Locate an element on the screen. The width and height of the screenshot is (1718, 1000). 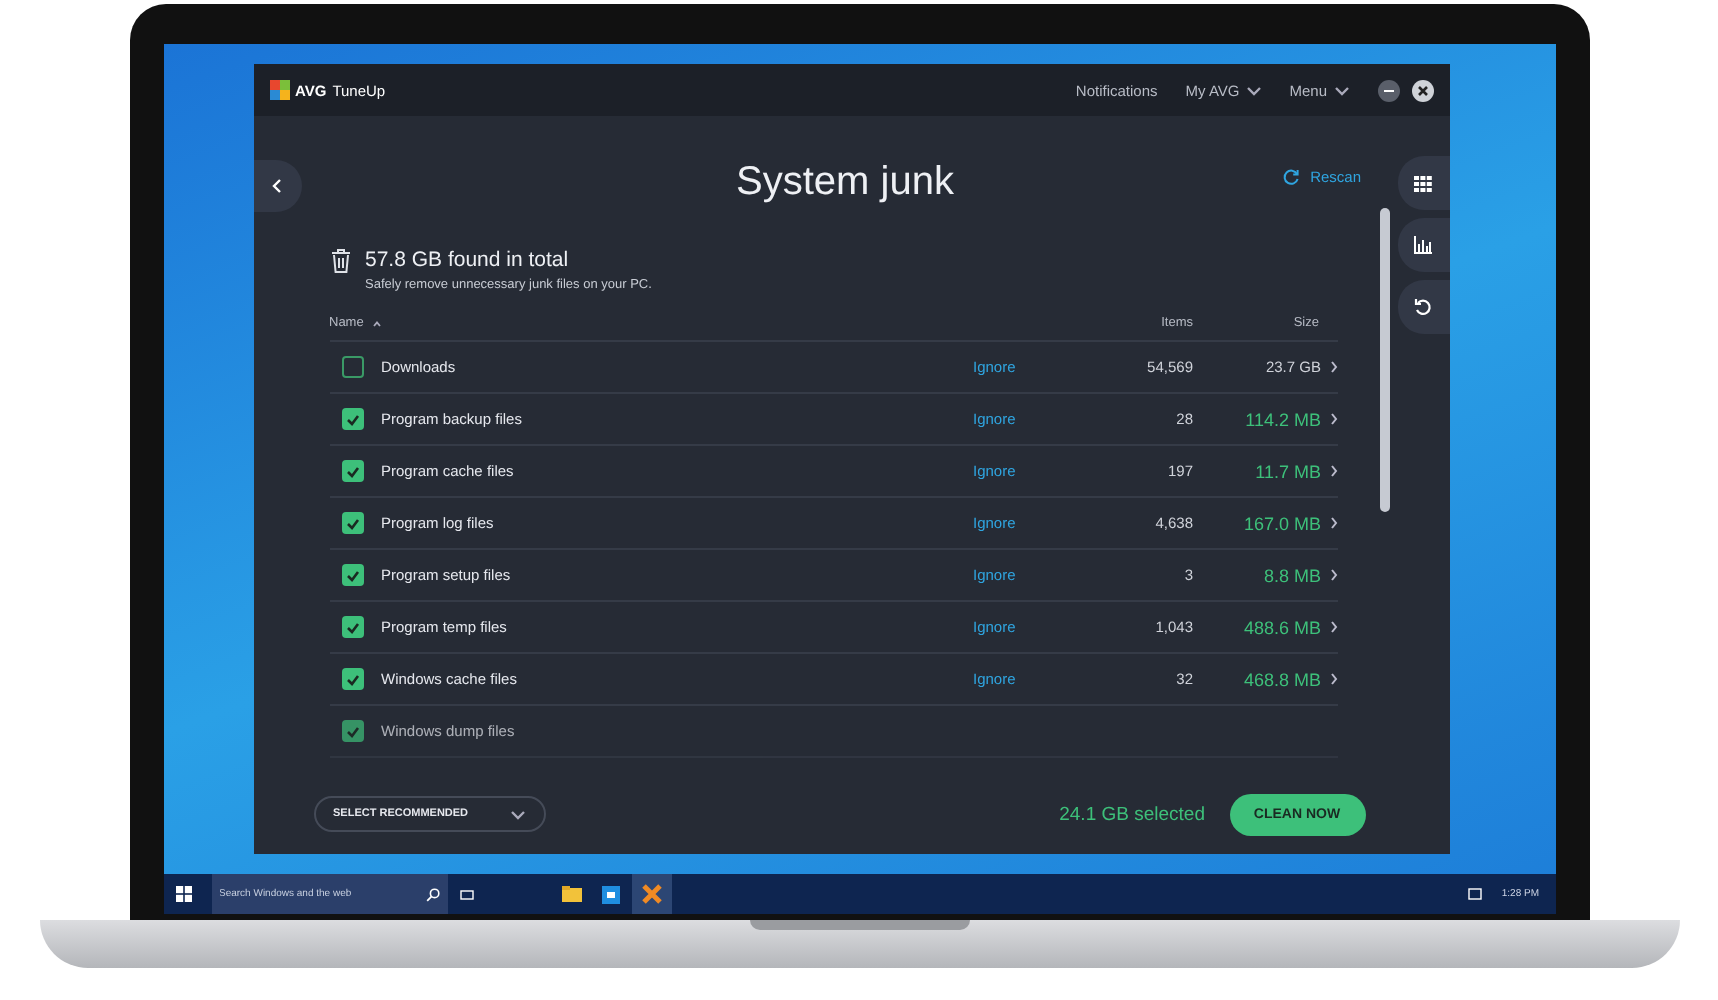
size-value: 167.0 MB is located at coordinates (1282, 523).